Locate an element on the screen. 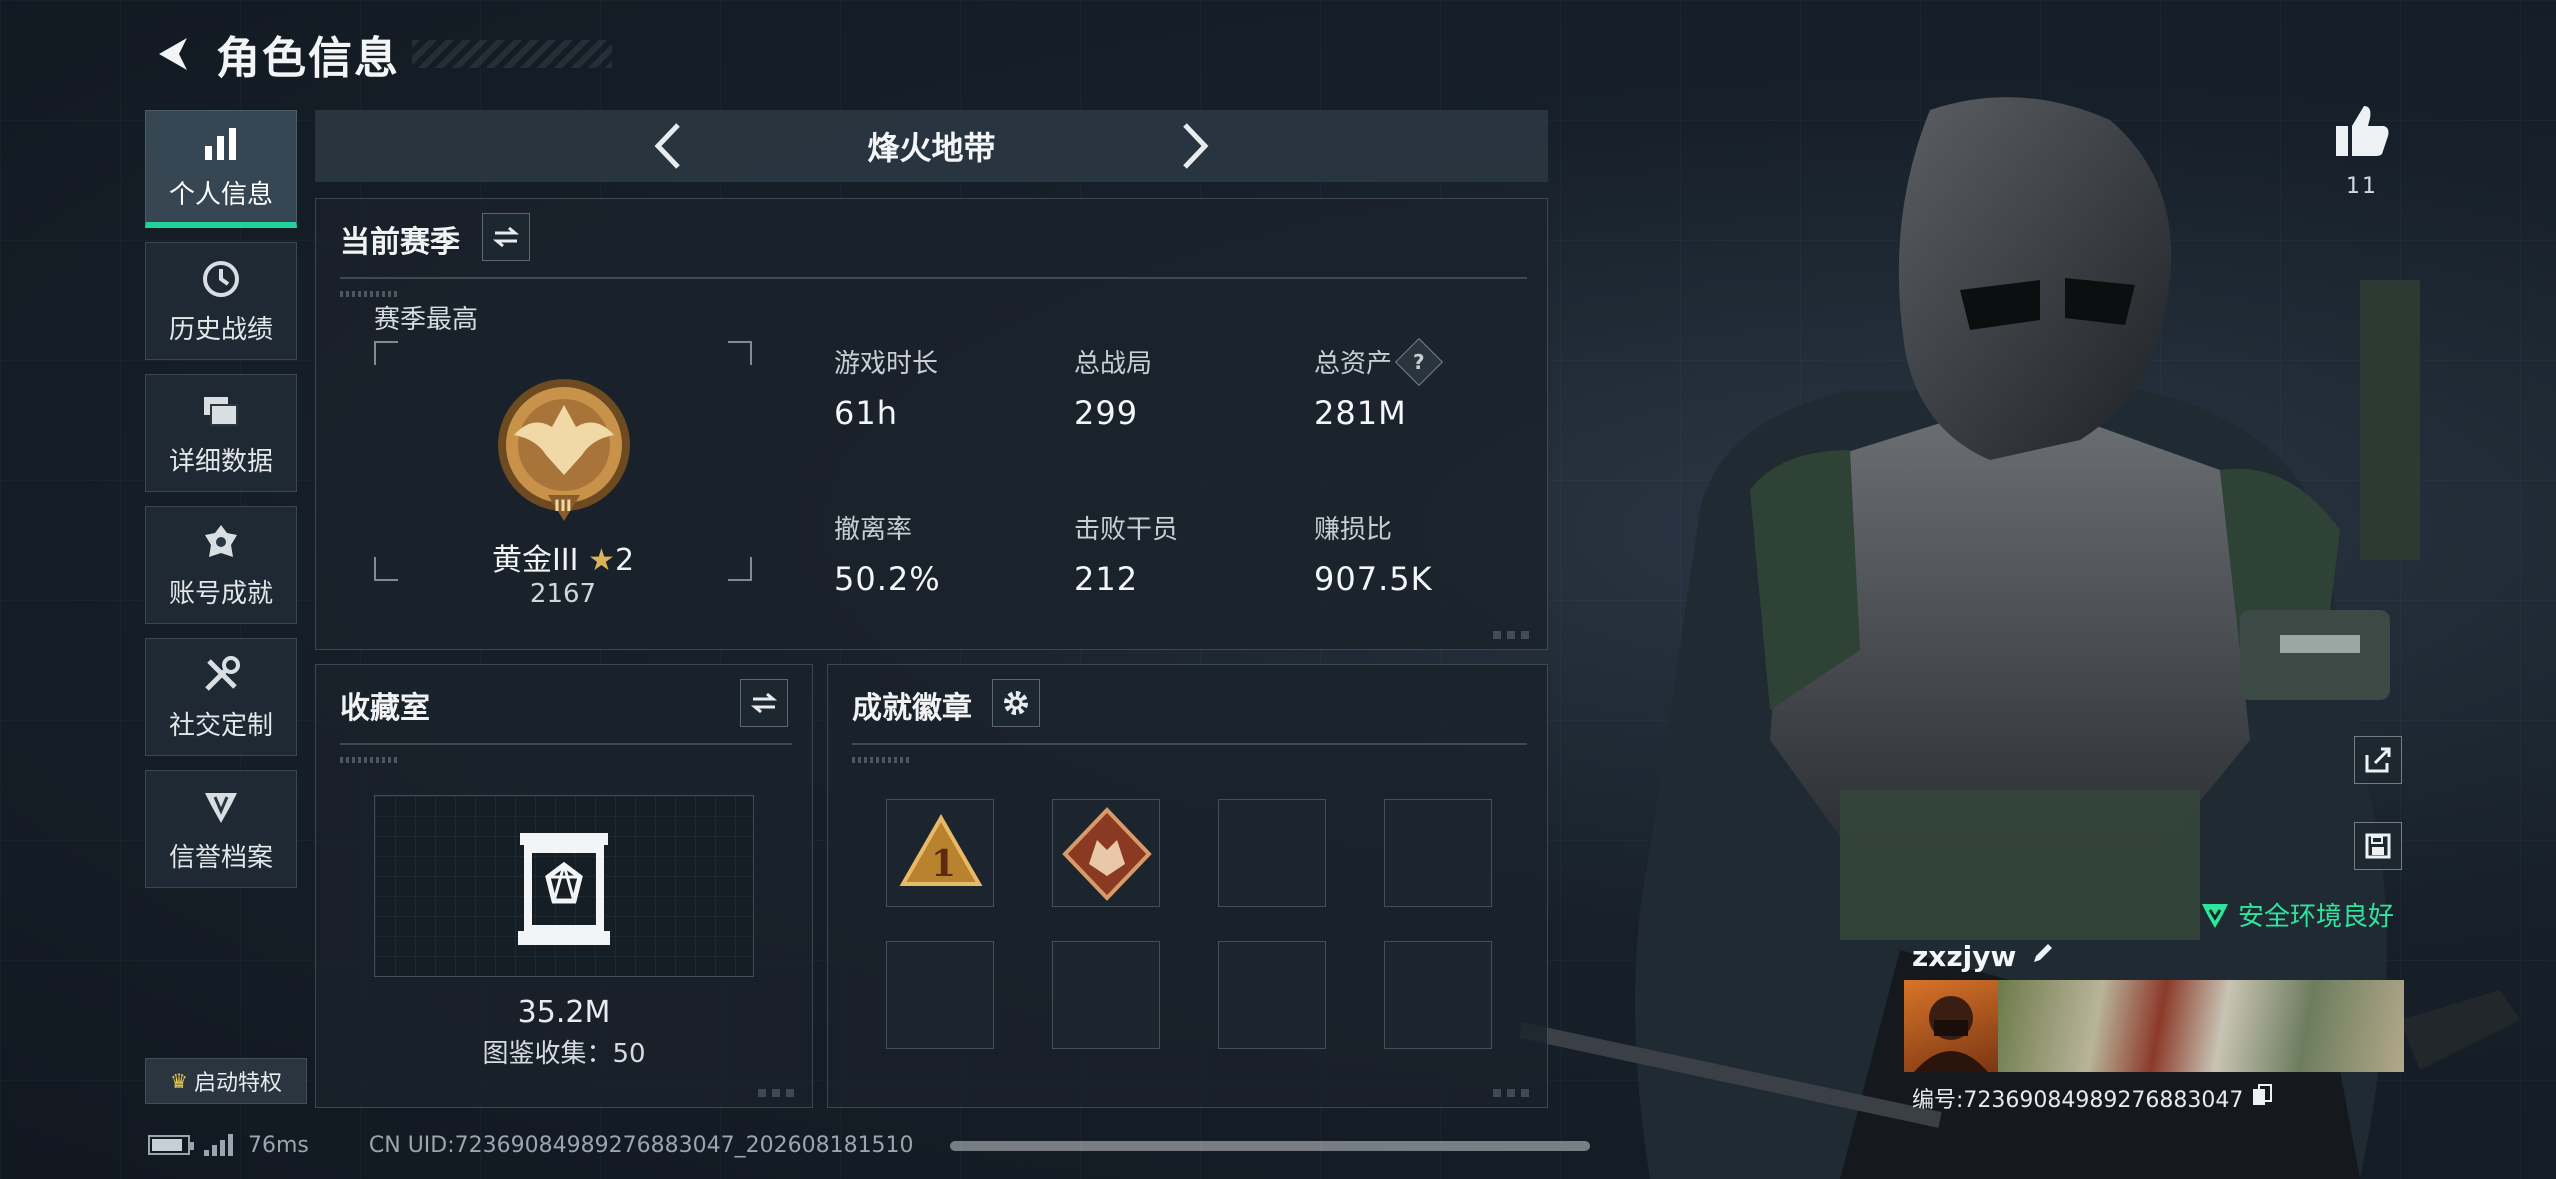 The height and width of the screenshot is (1179, 2556). bar-chart-icon is located at coordinates (221, 144).